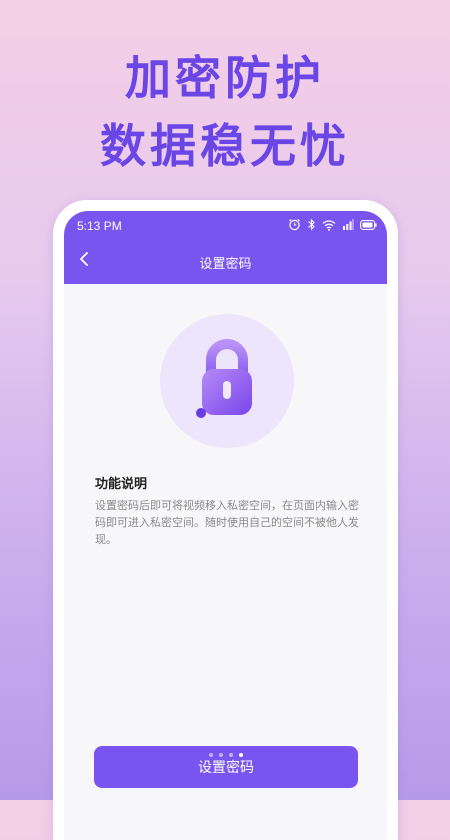  What do you see at coordinates (294, 224) in the screenshot?
I see `alarm-icon` at bounding box center [294, 224].